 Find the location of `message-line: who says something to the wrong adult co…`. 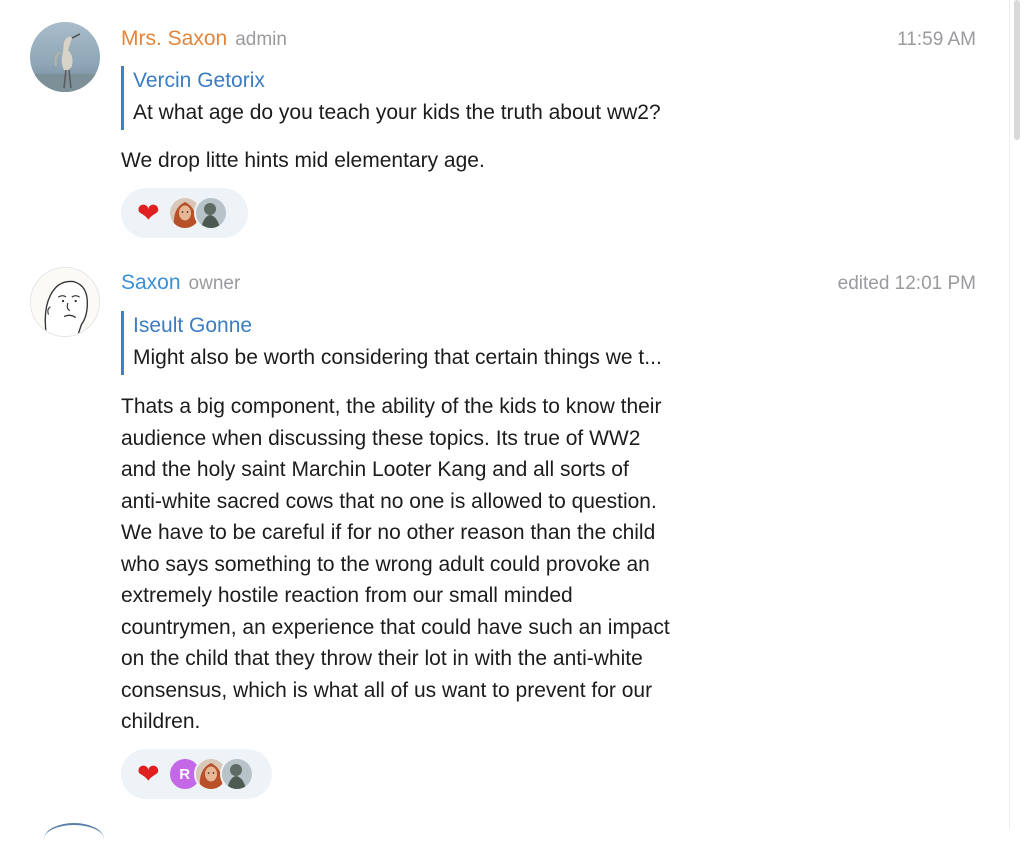

message-line: who says something to the wrong adult co… is located at coordinates (385, 564).